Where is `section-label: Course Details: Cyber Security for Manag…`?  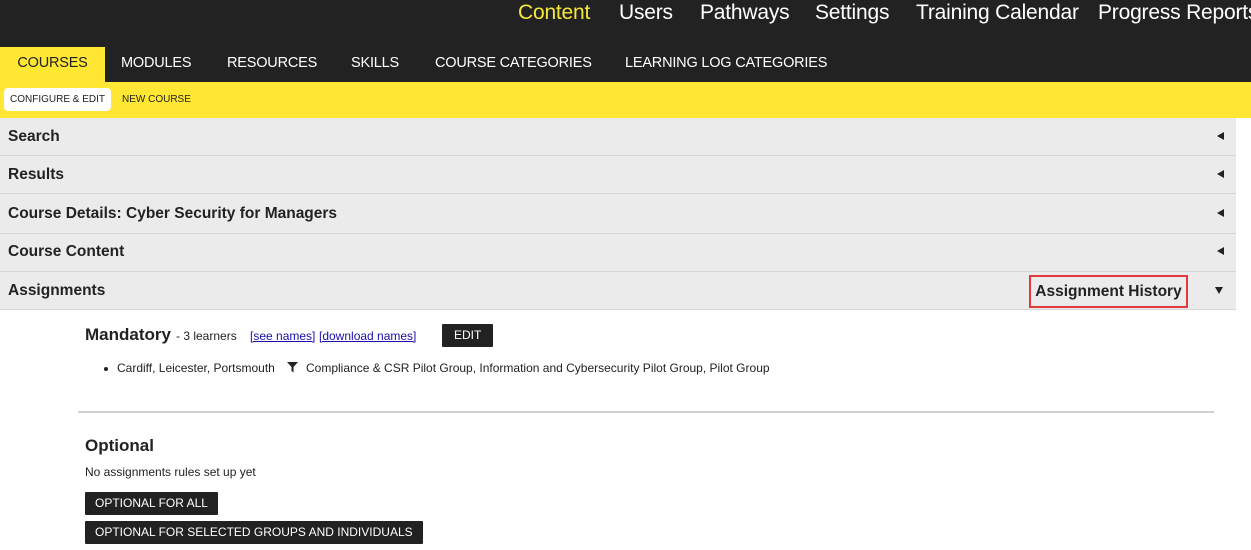
section-label: Course Details: Cyber Security for Manag… is located at coordinates (173, 213).